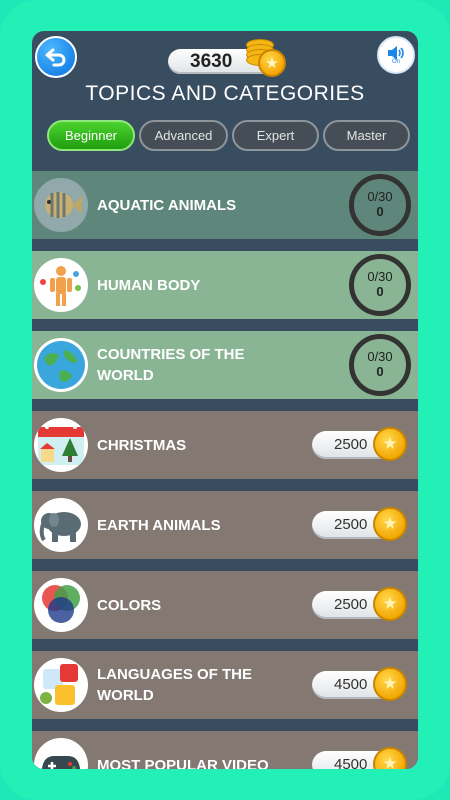 The image size is (450, 800). What do you see at coordinates (129, 605) in the screenshot?
I see `category-label: COLORS` at bounding box center [129, 605].